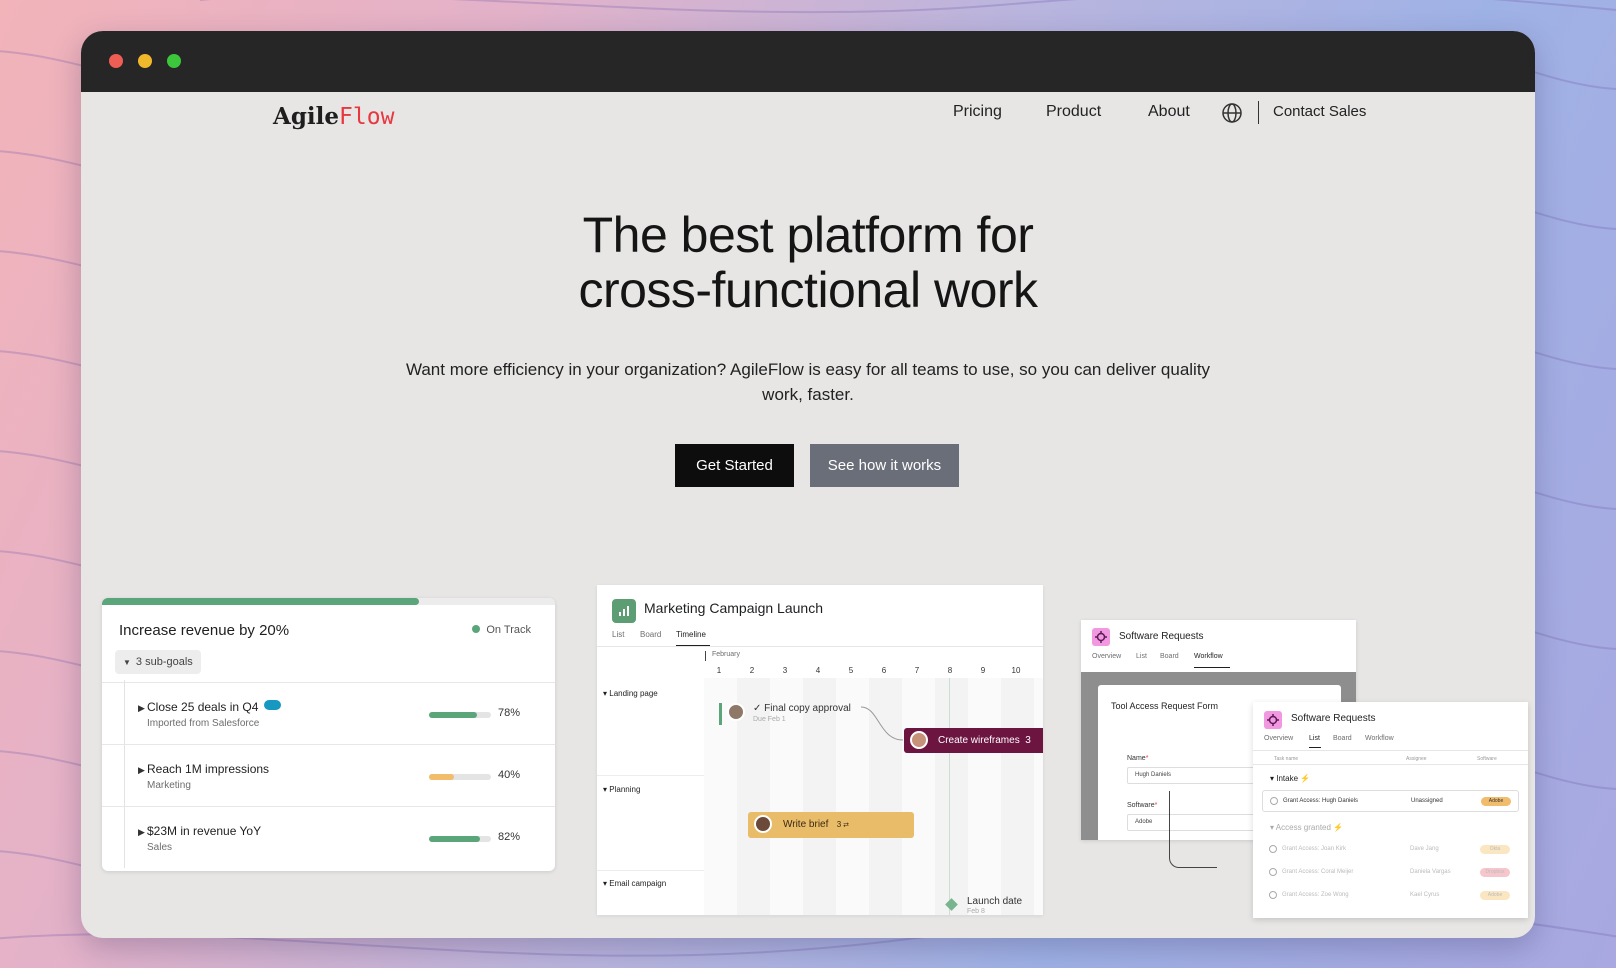 The width and height of the screenshot is (1616, 968). I want to click on day-label: 8, so click(950, 670).